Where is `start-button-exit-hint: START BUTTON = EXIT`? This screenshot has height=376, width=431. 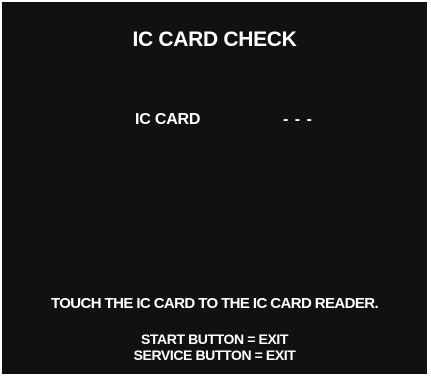
start-button-exit-hint: START BUTTON = EXIT is located at coordinates (214, 339).